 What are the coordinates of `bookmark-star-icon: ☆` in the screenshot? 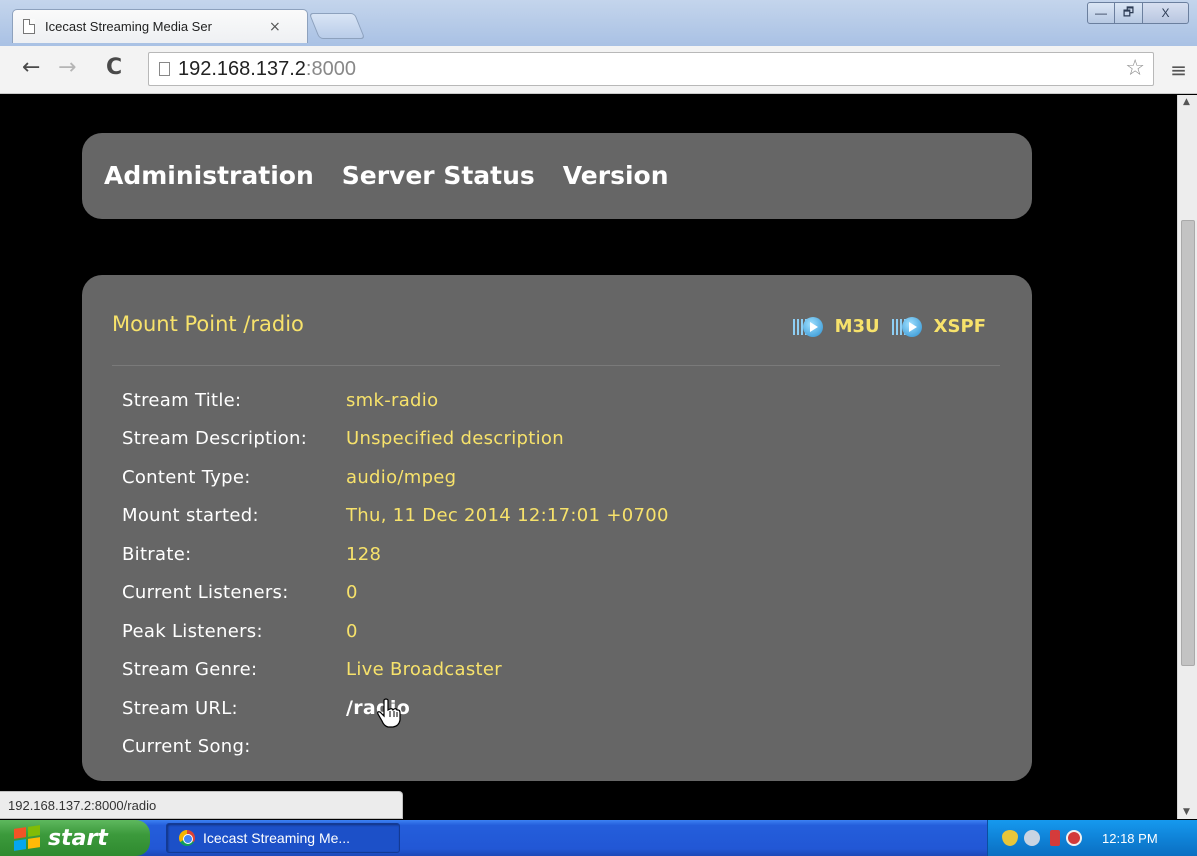 It's located at (1135, 68).